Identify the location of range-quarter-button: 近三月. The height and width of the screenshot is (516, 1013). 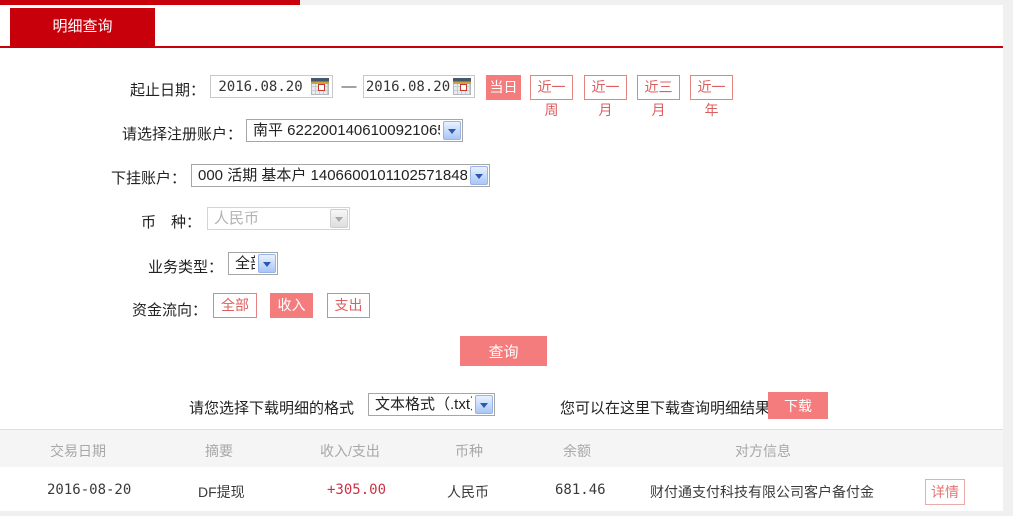
(658, 96).